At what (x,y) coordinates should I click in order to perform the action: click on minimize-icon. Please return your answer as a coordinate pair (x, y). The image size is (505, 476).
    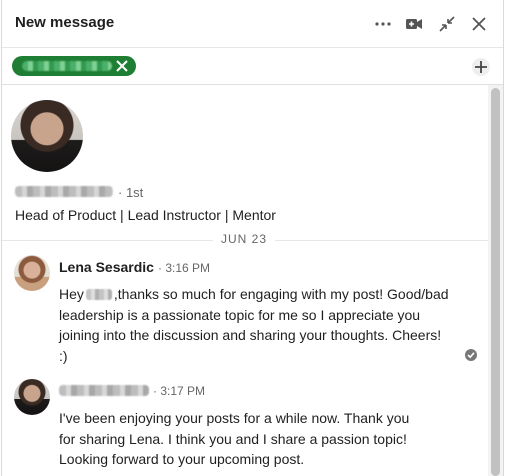
    Looking at the image, I should click on (447, 24).